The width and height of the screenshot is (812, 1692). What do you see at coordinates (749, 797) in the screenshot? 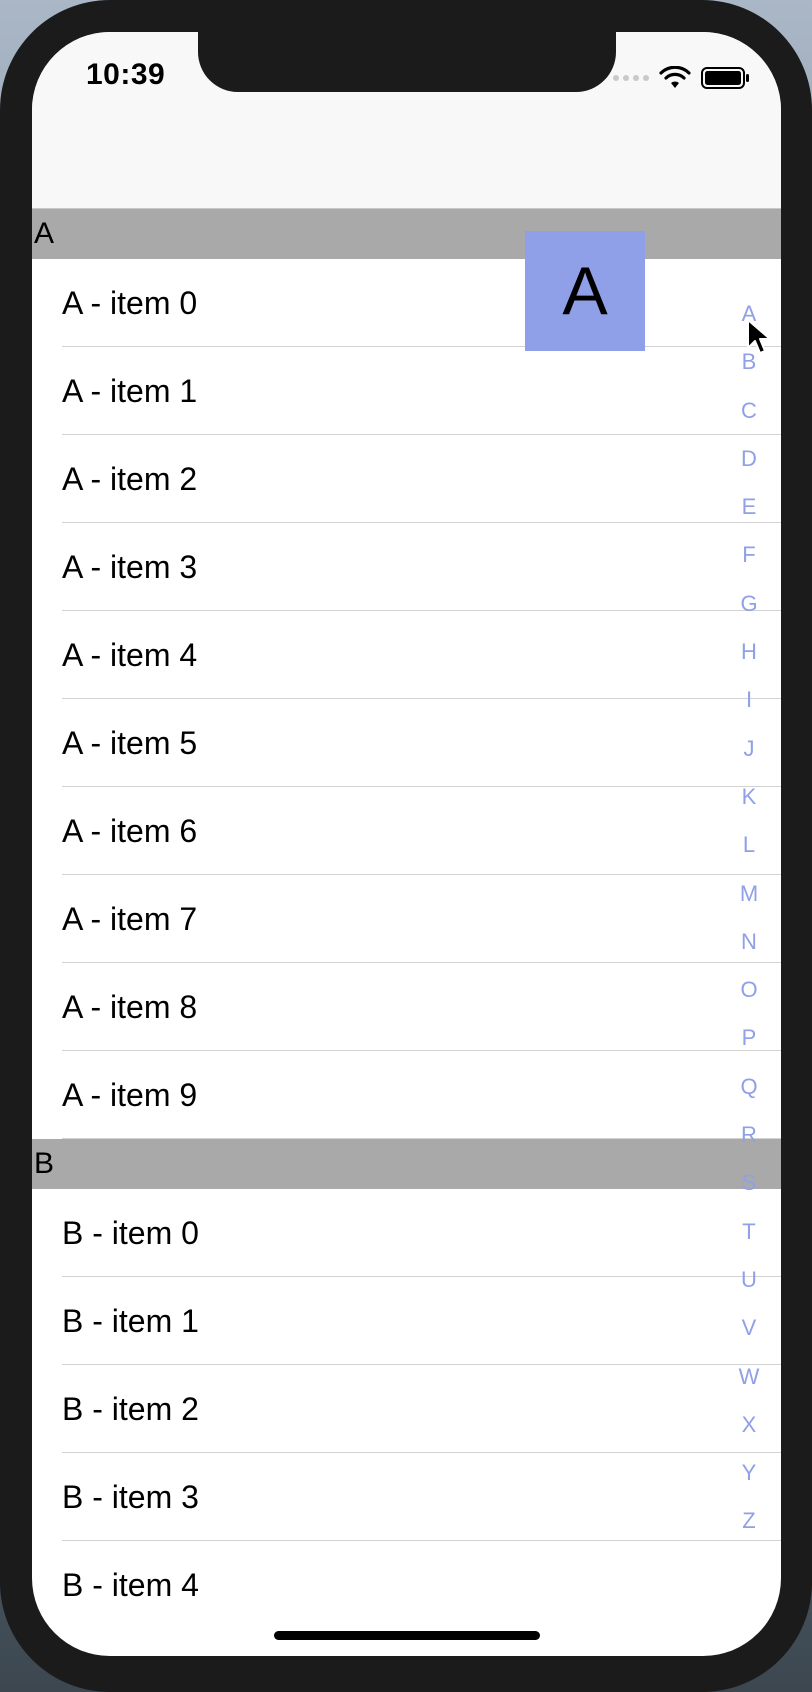
I see `index-letter: K` at bounding box center [749, 797].